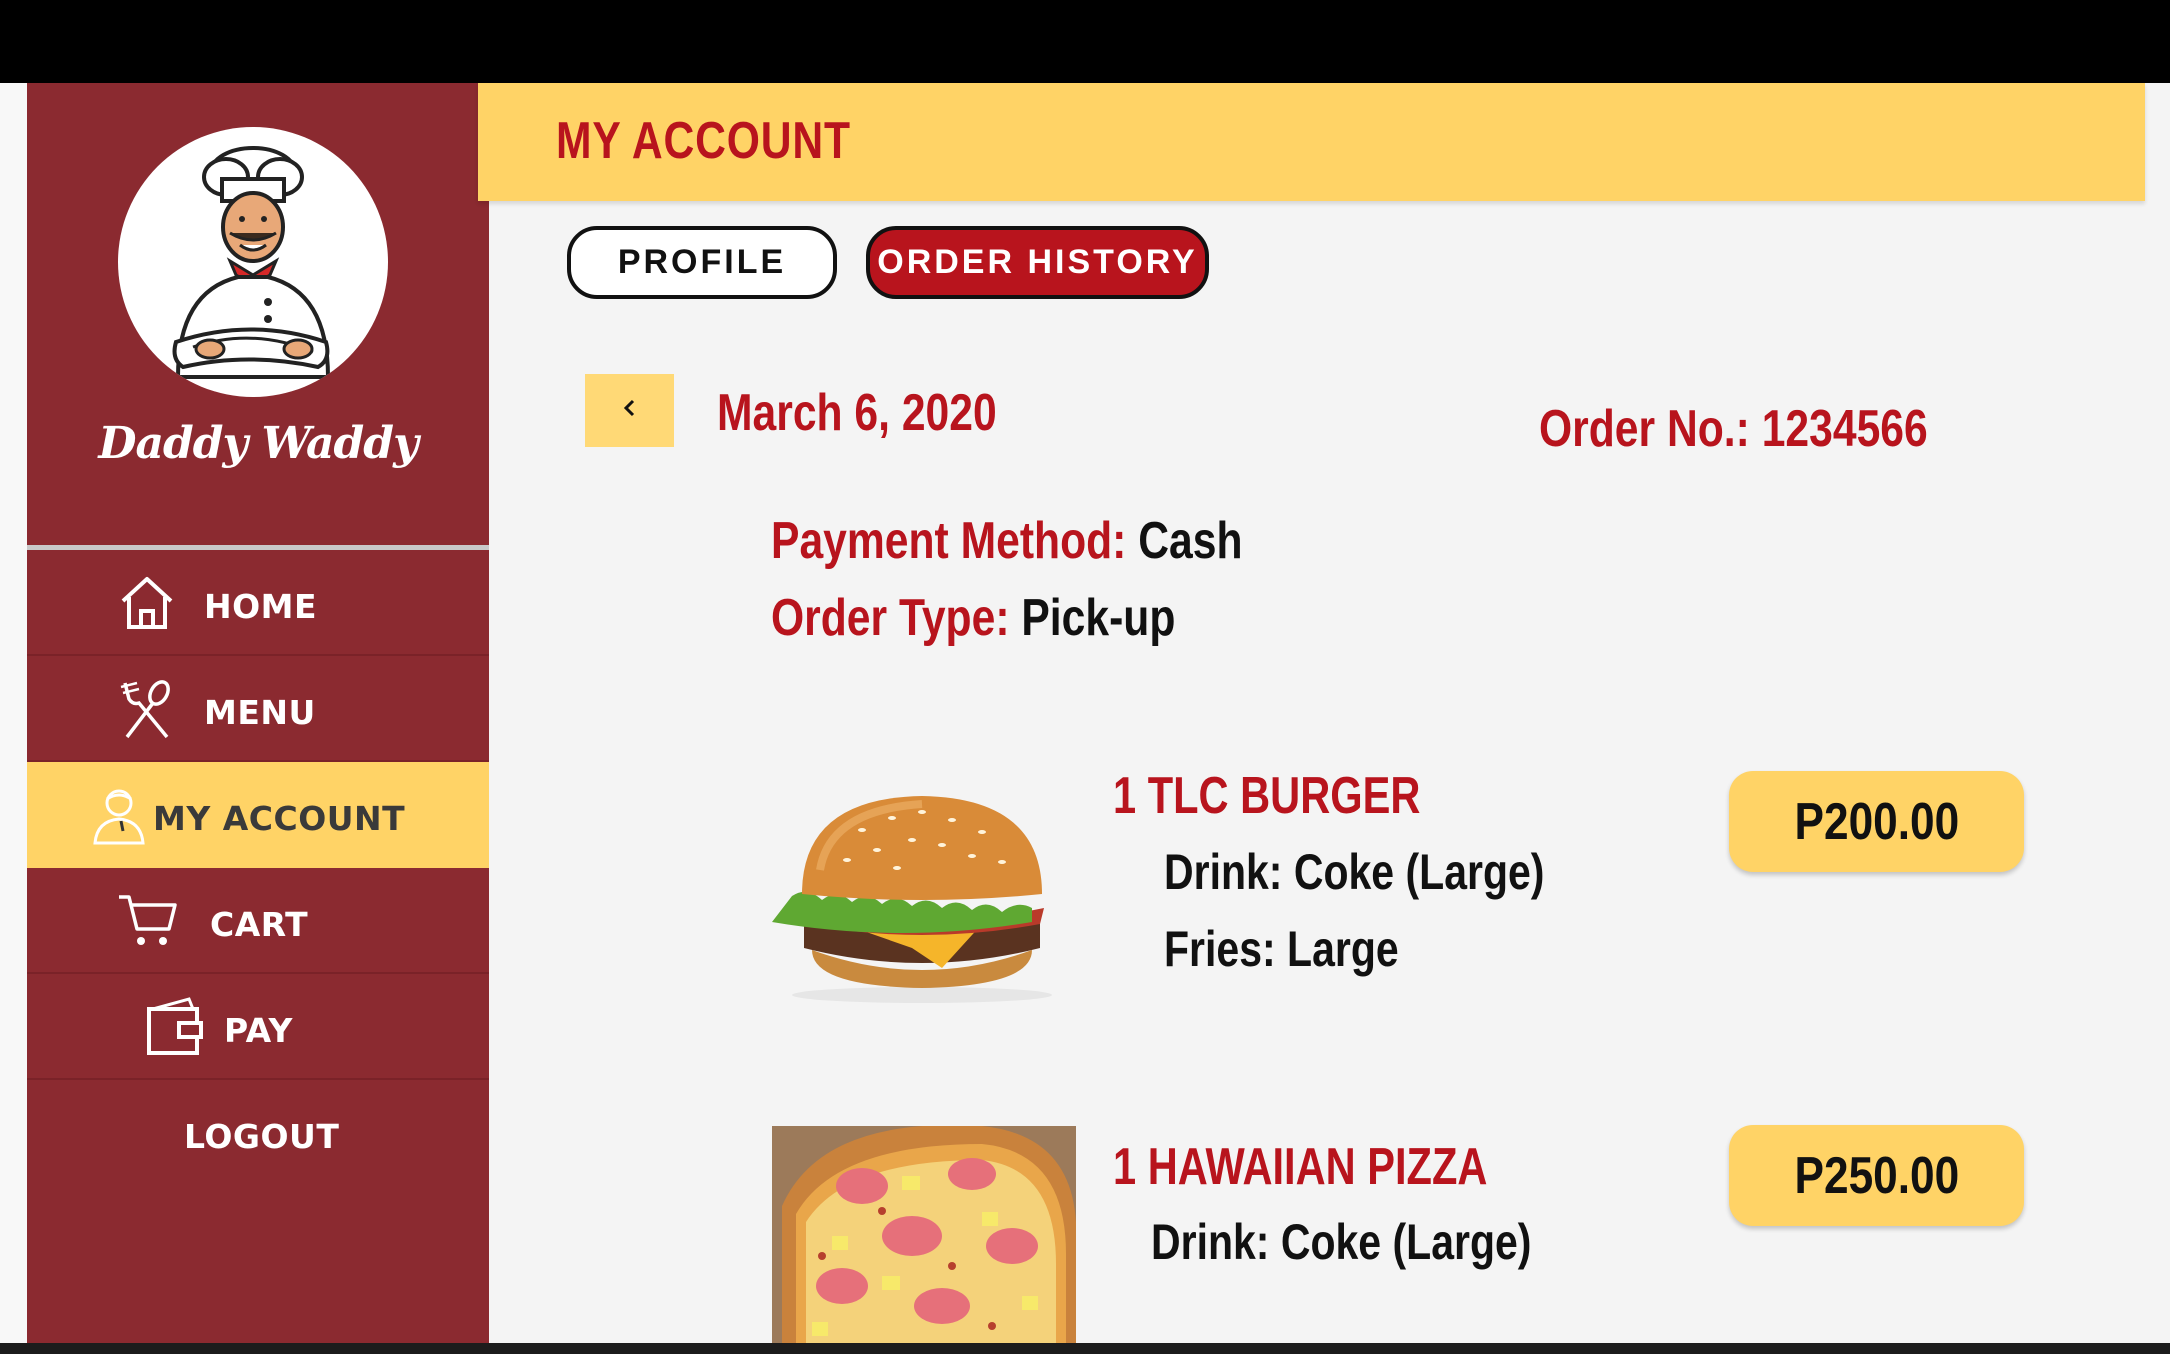  I want to click on sidebar-item-label: MY ACCOUNT, so click(279, 818).